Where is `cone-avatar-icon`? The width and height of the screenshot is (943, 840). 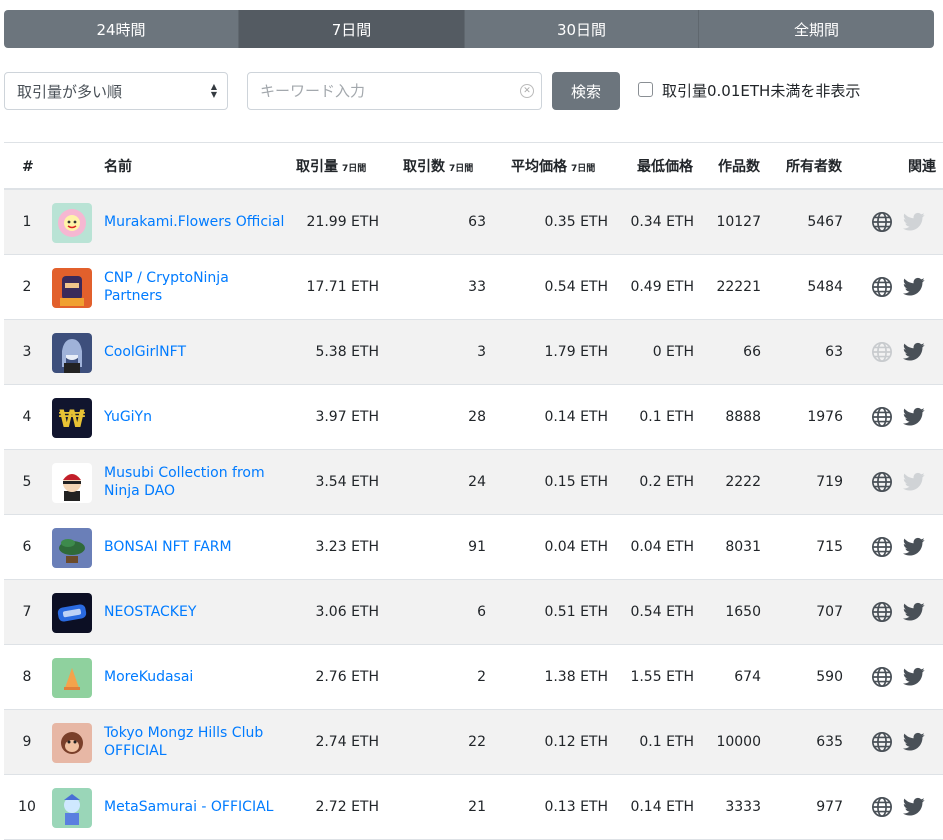 cone-avatar-icon is located at coordinates (72, 679).